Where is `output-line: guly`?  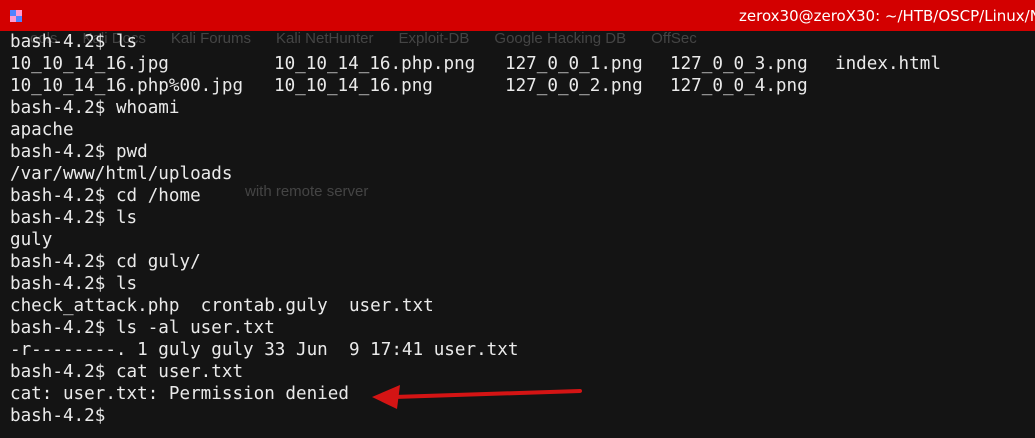
output-line: guly is located at coordinates (31, 240).